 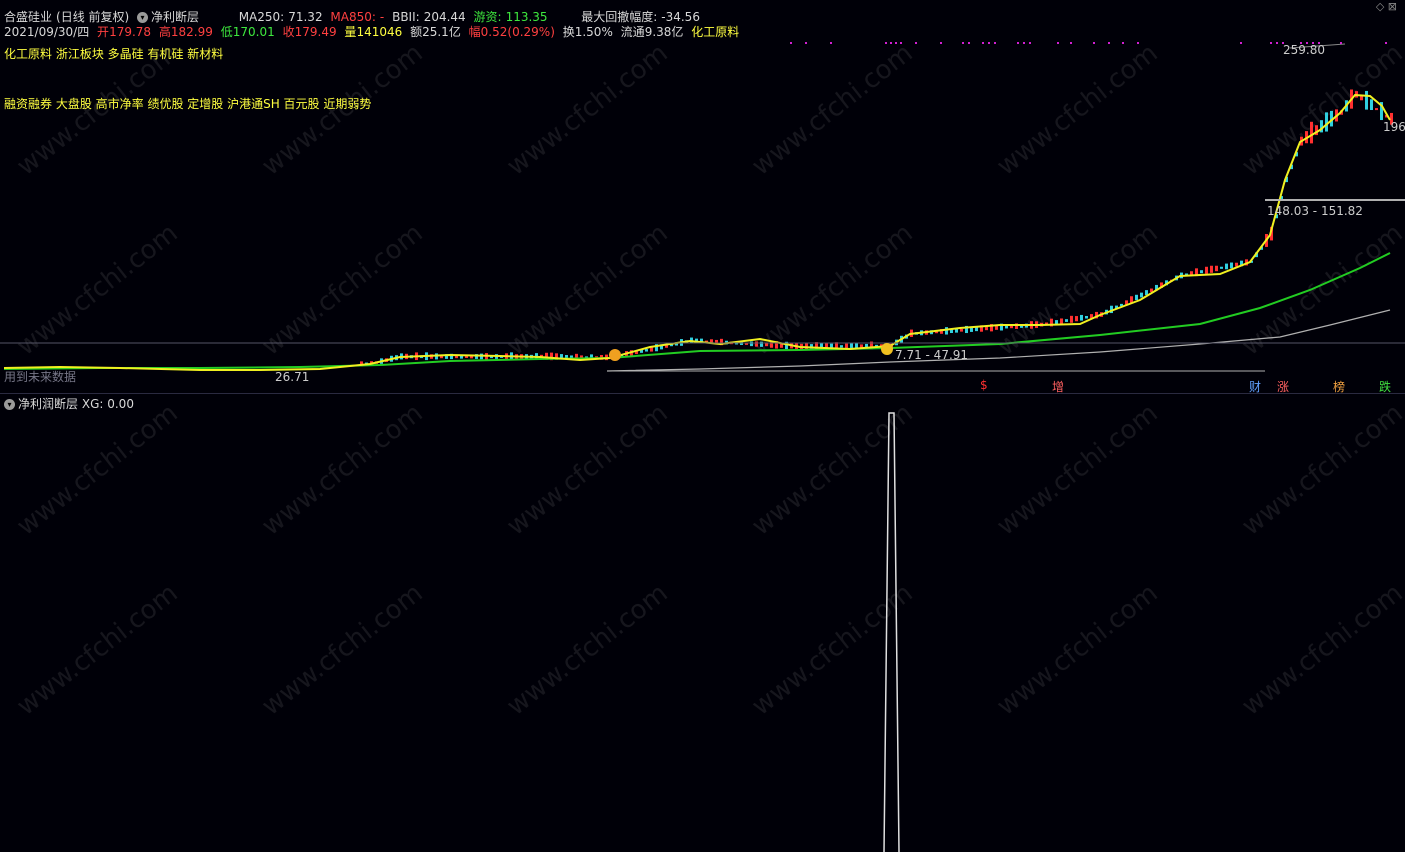 I want to click on youzi-value: 113.35, so click(x=526, y=17).